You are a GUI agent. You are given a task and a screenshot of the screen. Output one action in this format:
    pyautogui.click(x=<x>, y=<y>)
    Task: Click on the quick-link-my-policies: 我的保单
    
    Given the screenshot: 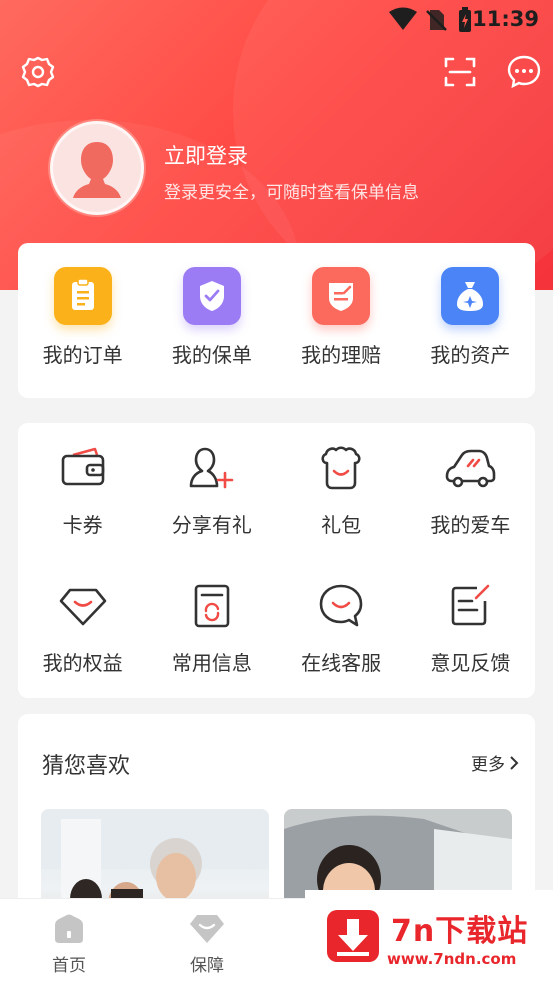 What is the action you would take?
    pyautogui.click(x=211, y=317)
    